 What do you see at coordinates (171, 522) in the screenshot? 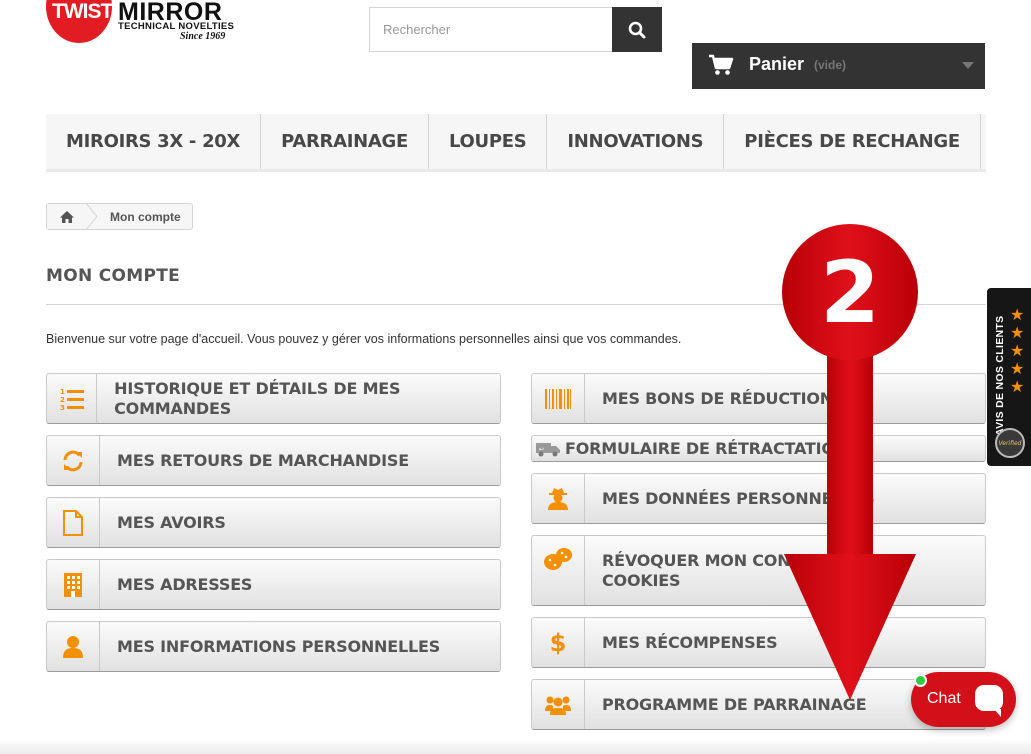
I see `account-link-label: MES AVOIRS` at bounding box center [171, 522].